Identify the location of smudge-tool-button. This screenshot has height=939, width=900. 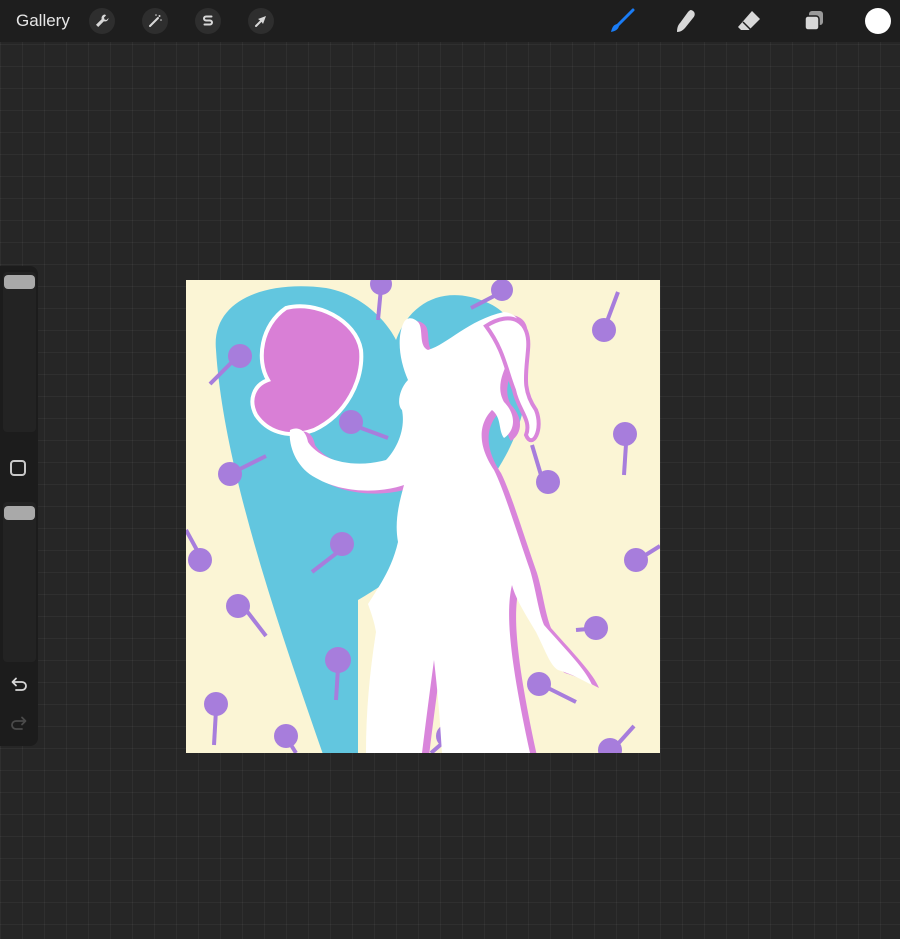
(685, 21).